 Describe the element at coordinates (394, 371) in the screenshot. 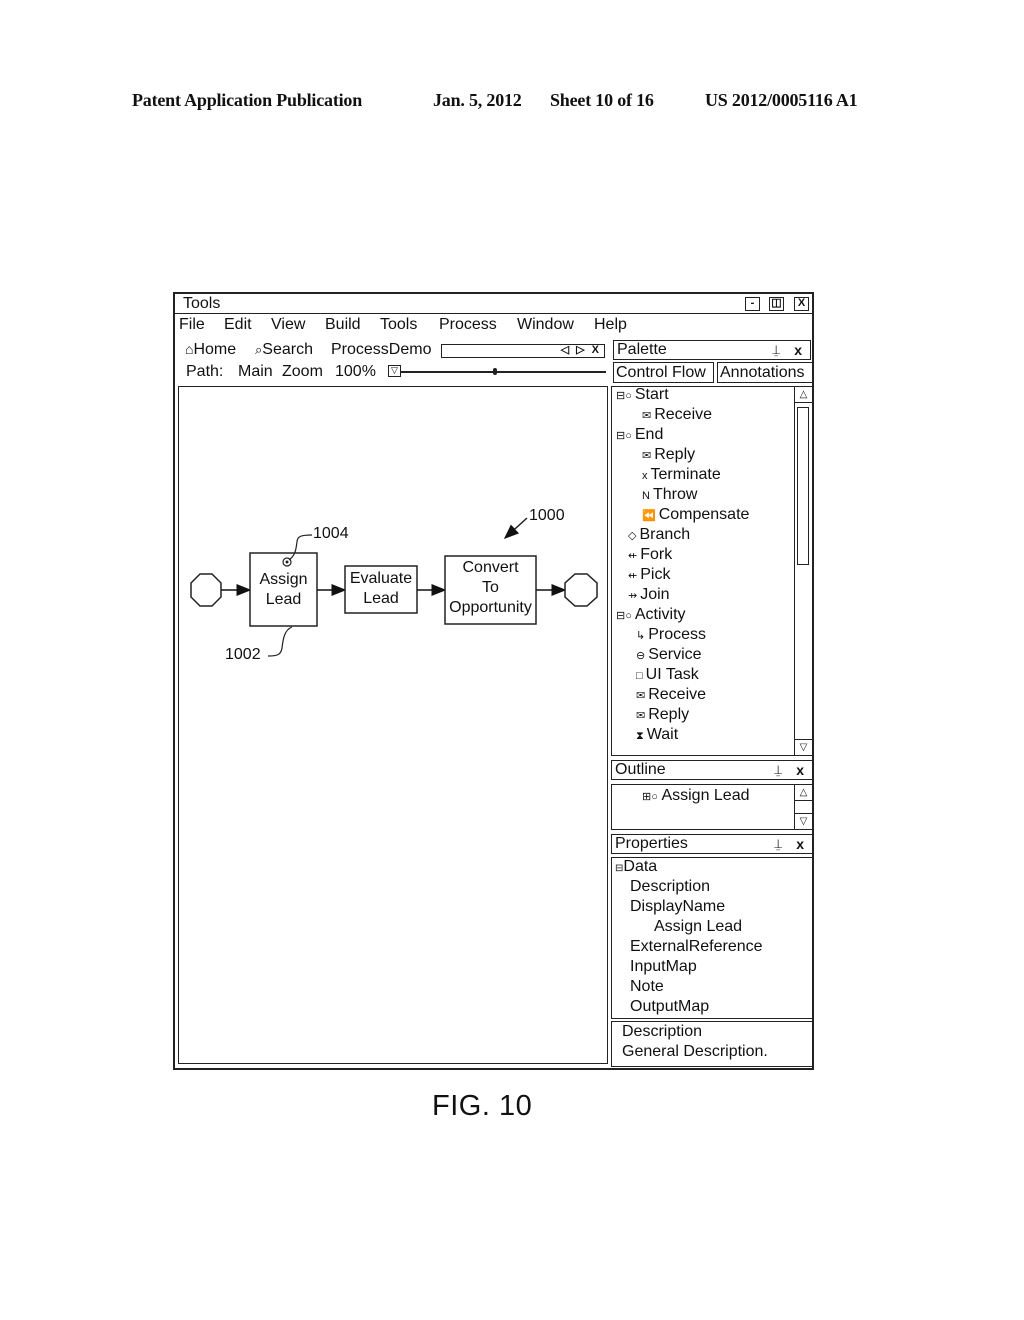

I see `zoom-dropdown-button: ▽` at that location.